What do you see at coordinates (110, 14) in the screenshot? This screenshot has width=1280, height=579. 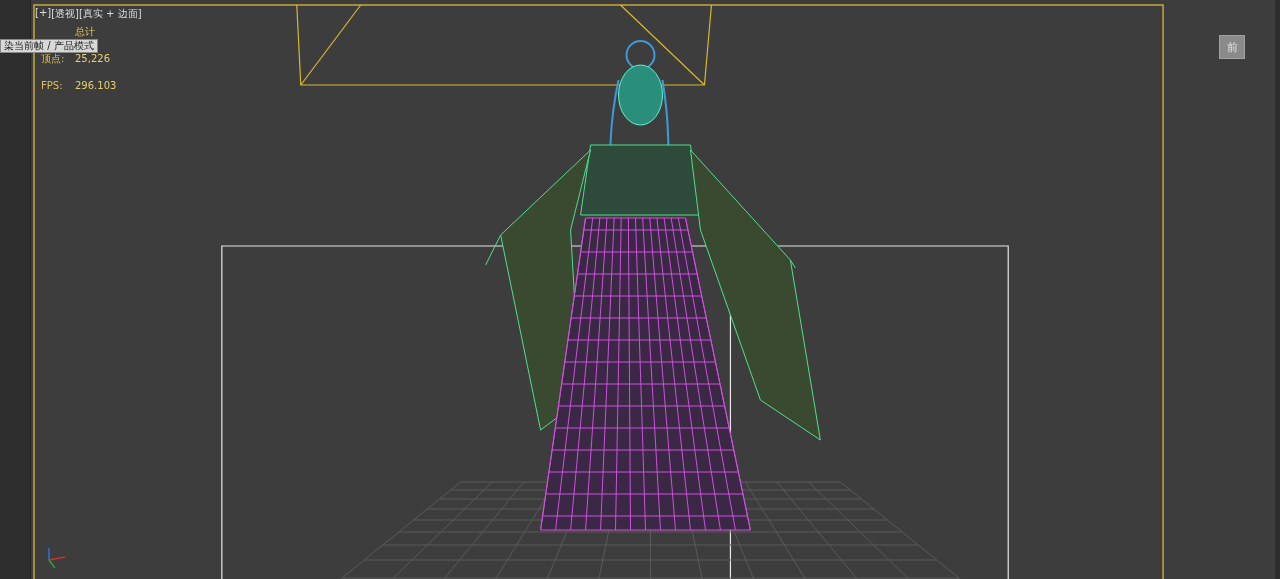 I see `viewport-menu-label: [真实 + 边面]` at bounding box center [110, 14].